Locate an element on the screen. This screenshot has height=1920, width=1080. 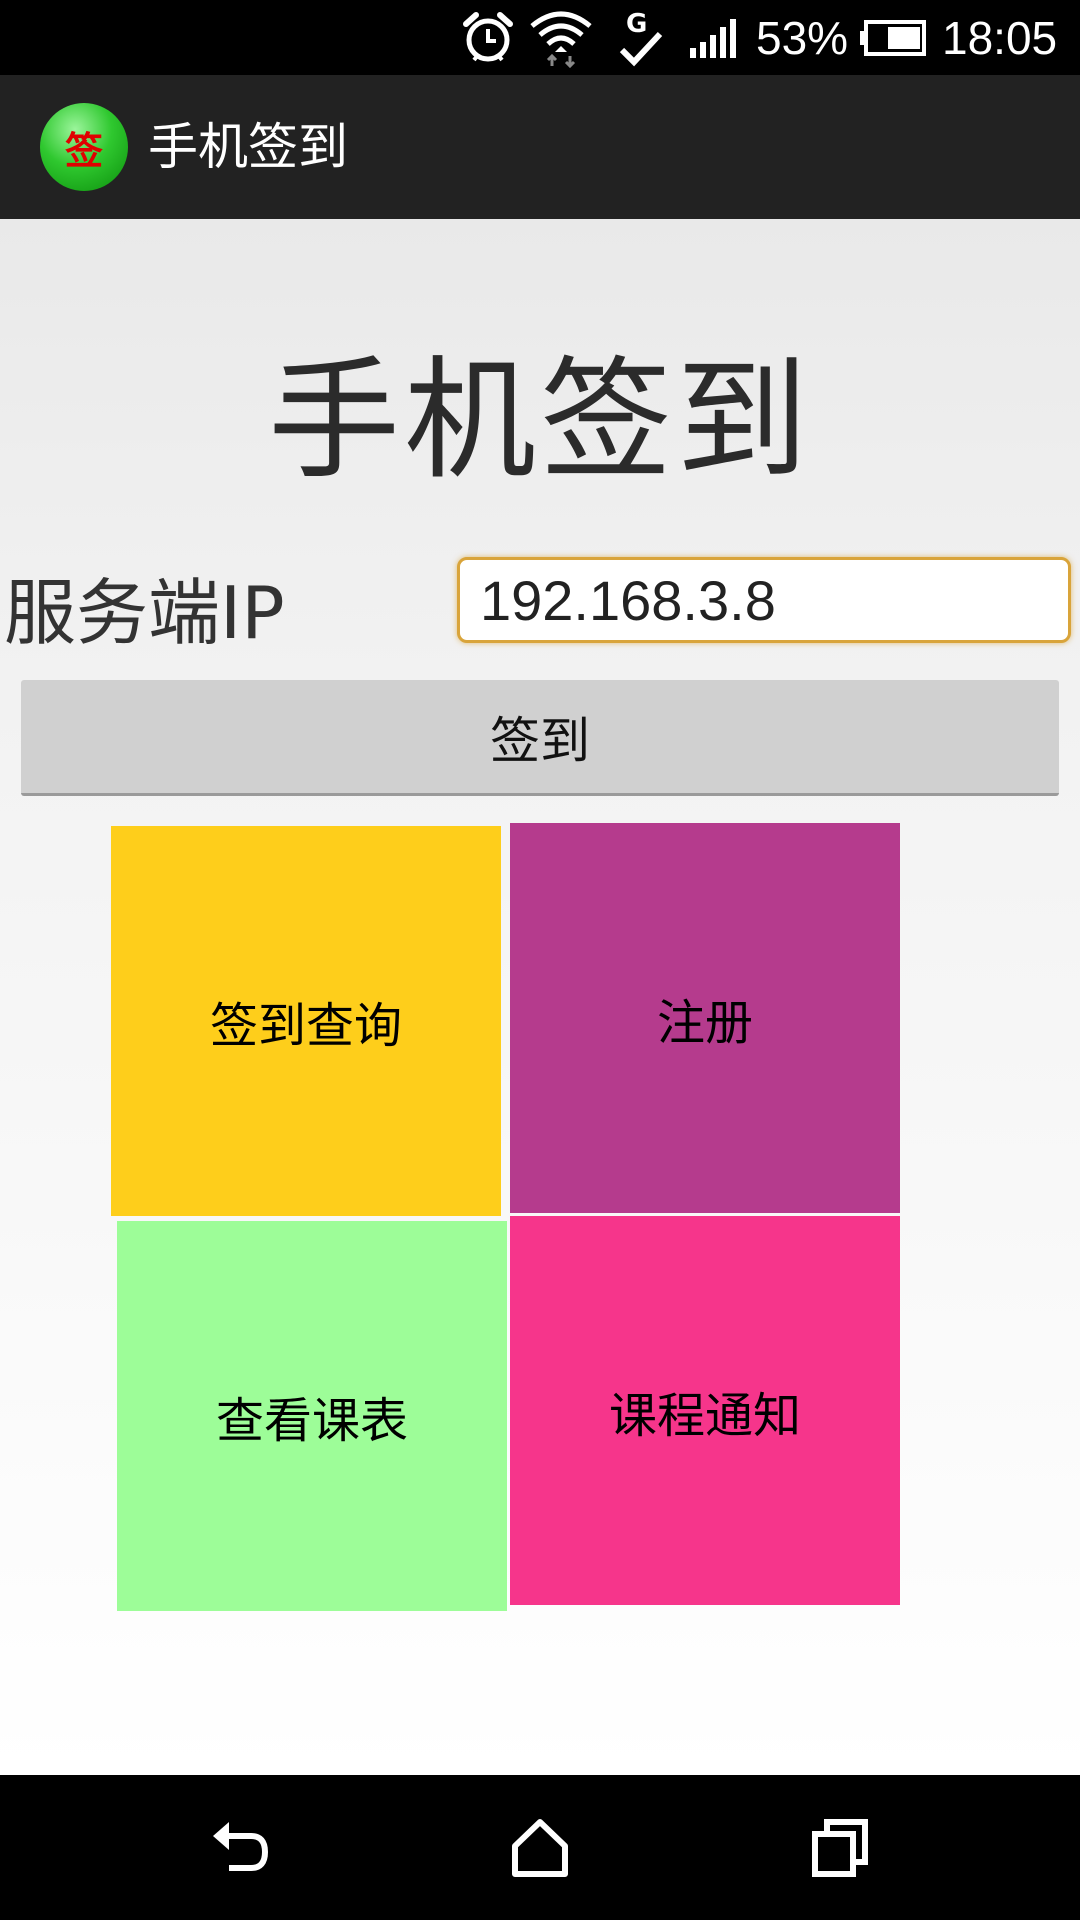
home-icon is located at coordinates (540, 1847).